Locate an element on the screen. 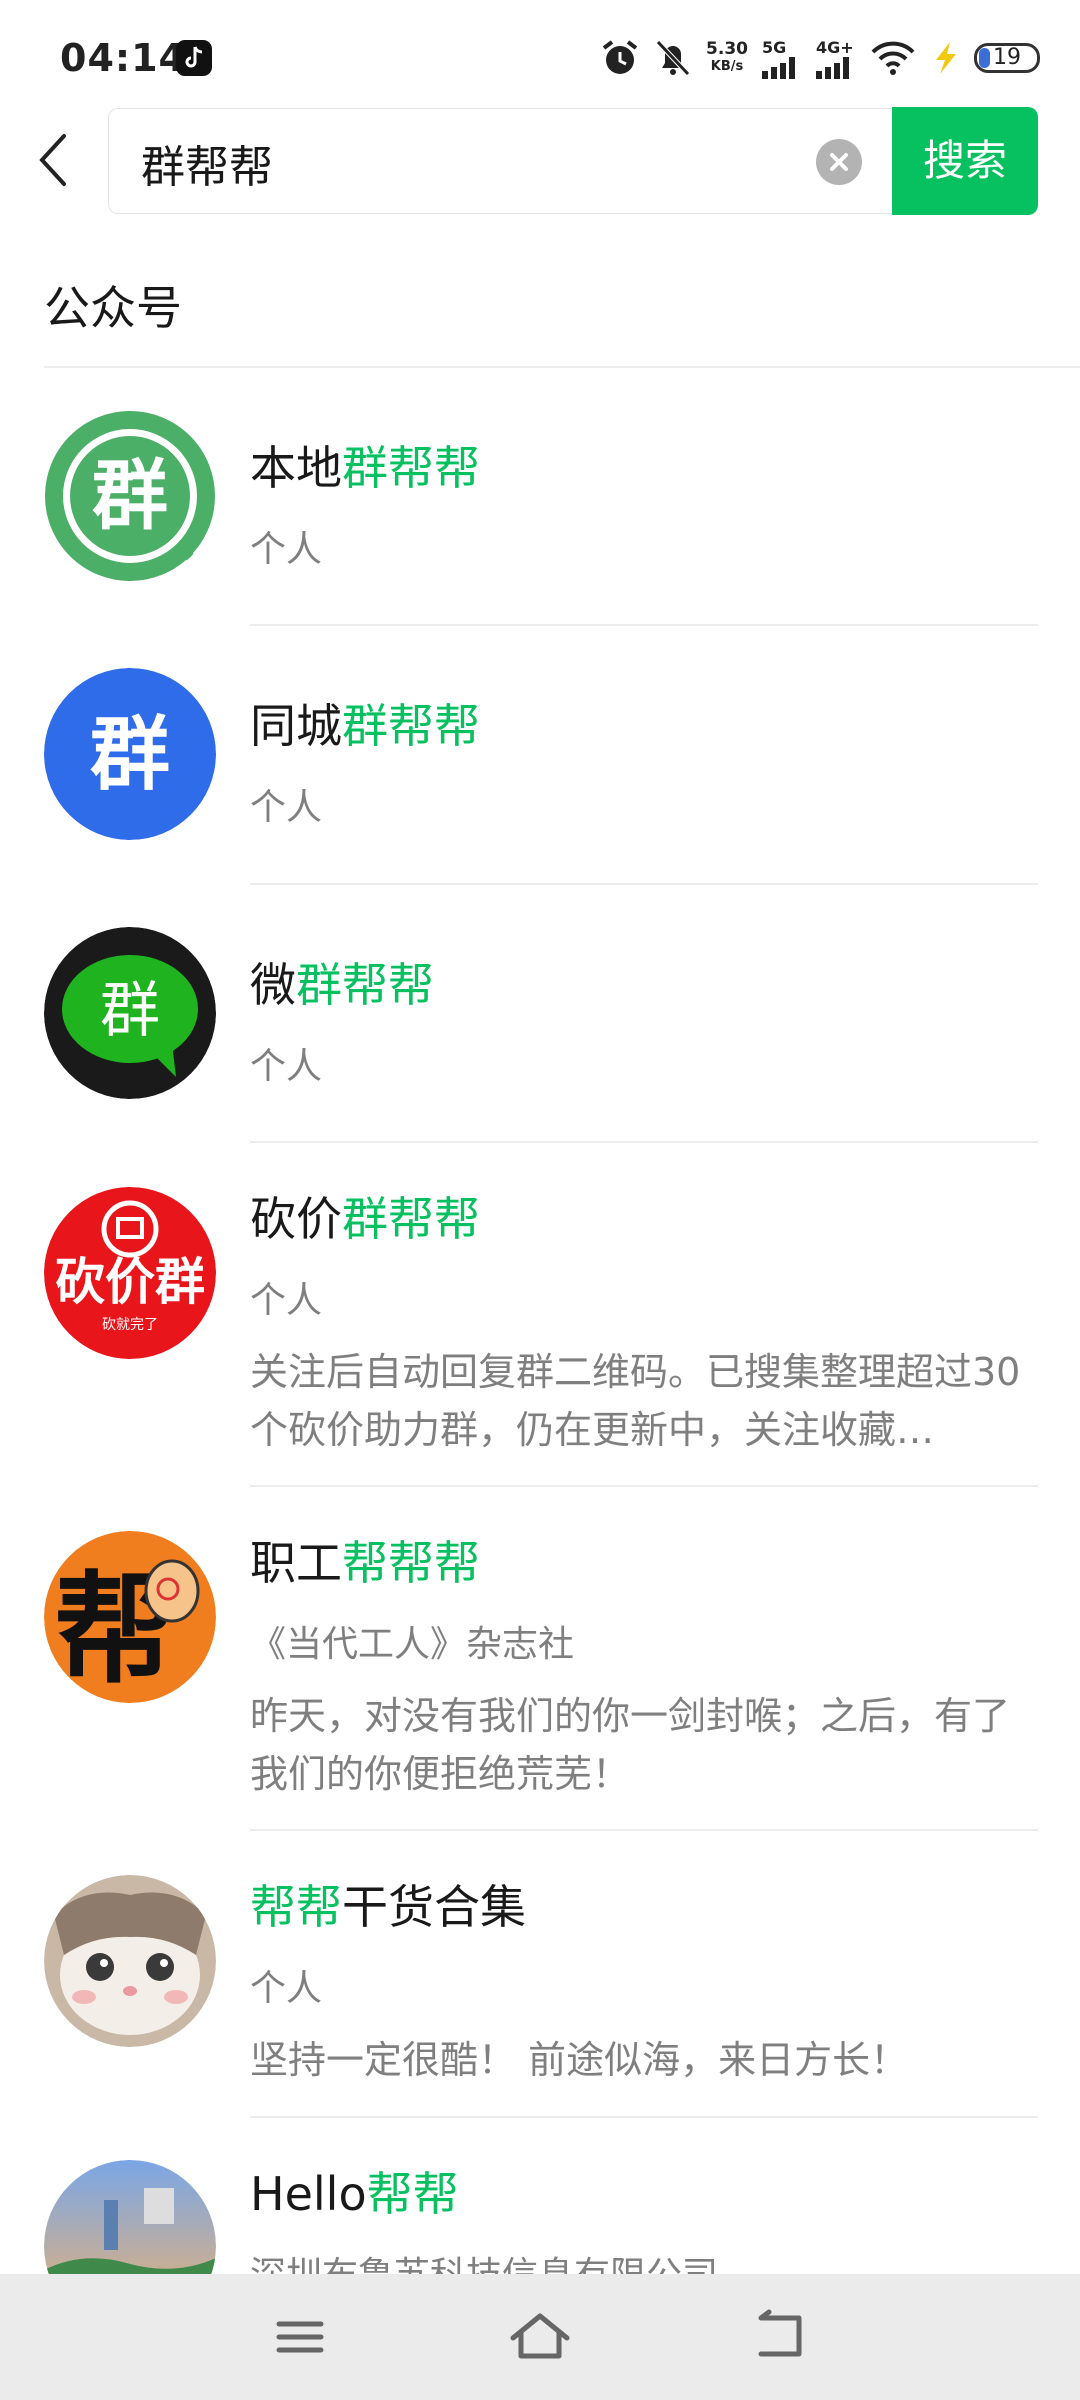  sim2-signal: 4G+ is located at coordinates (836, 58).